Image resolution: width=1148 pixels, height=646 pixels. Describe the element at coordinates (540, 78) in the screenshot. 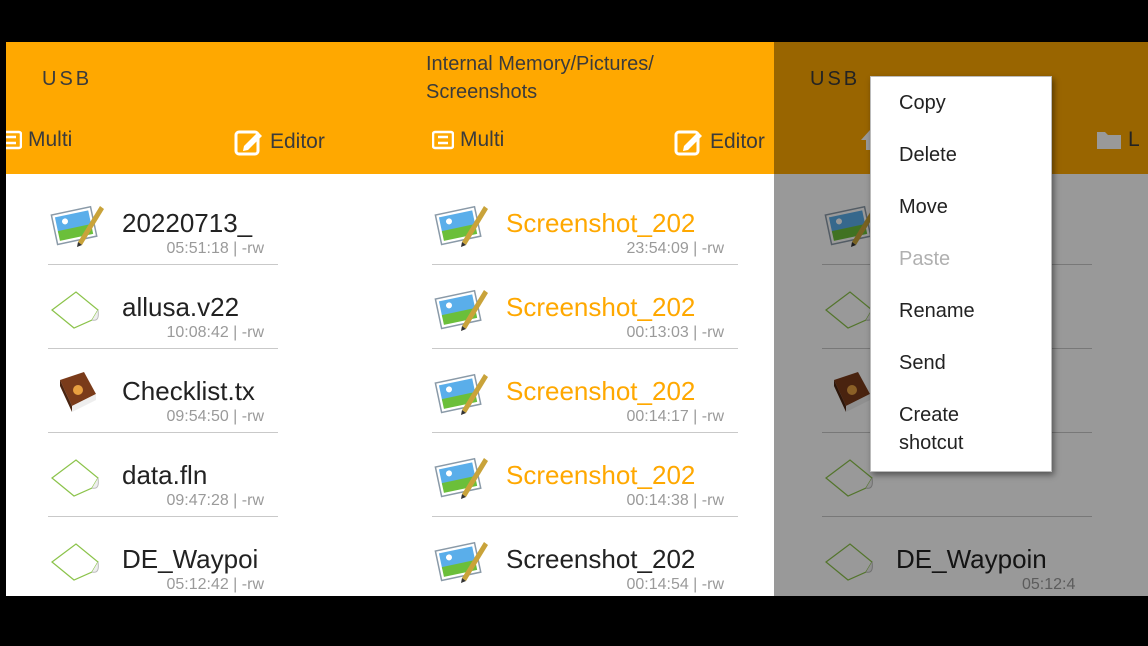

I see `path-label: Internal Memory/Pictures/ Screenshots` at that location.